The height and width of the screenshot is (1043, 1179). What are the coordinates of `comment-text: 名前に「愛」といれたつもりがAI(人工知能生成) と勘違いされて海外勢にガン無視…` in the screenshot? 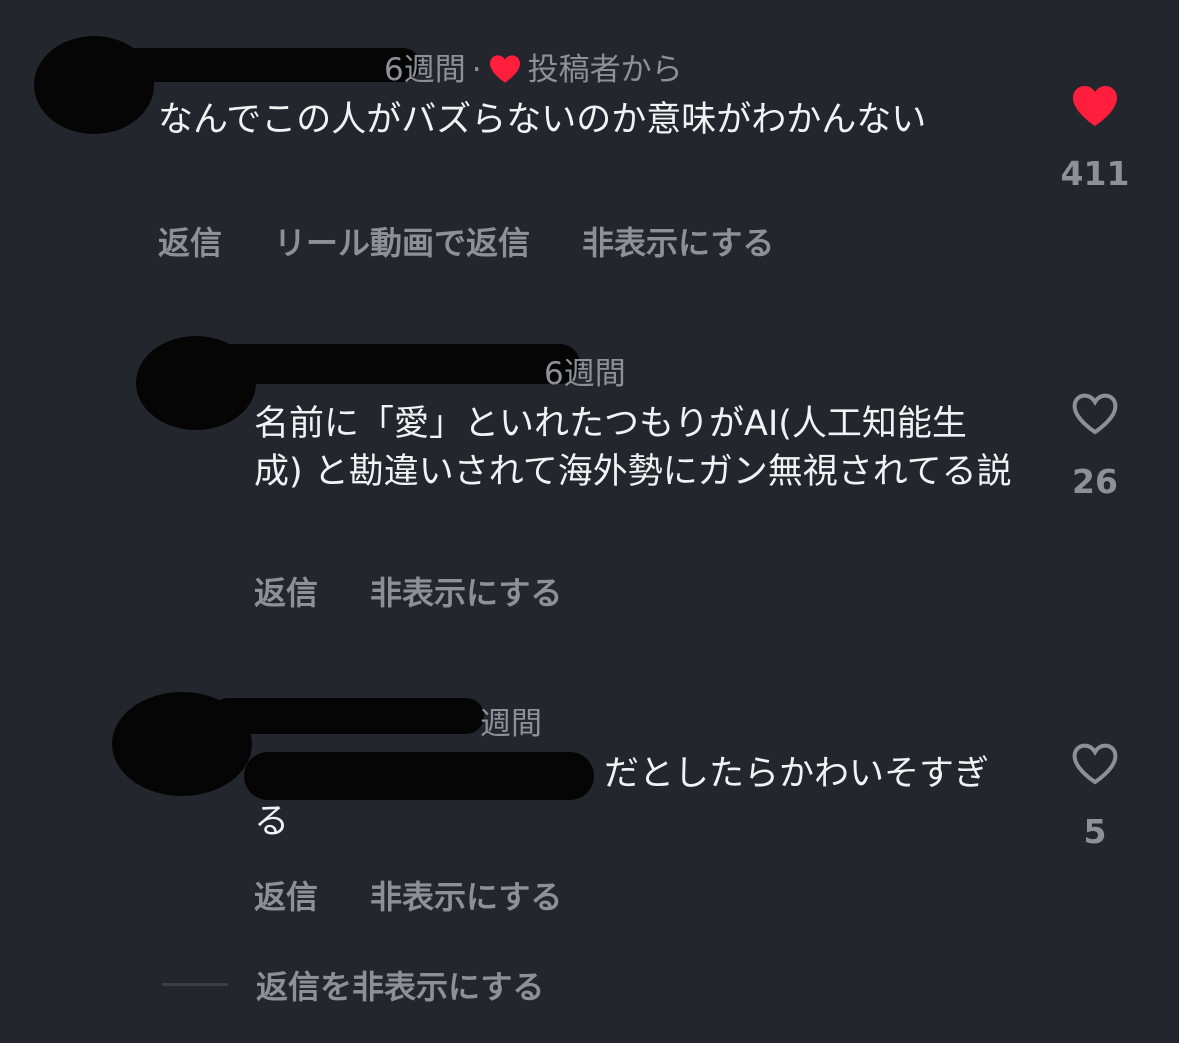 It's located at (633, 448).